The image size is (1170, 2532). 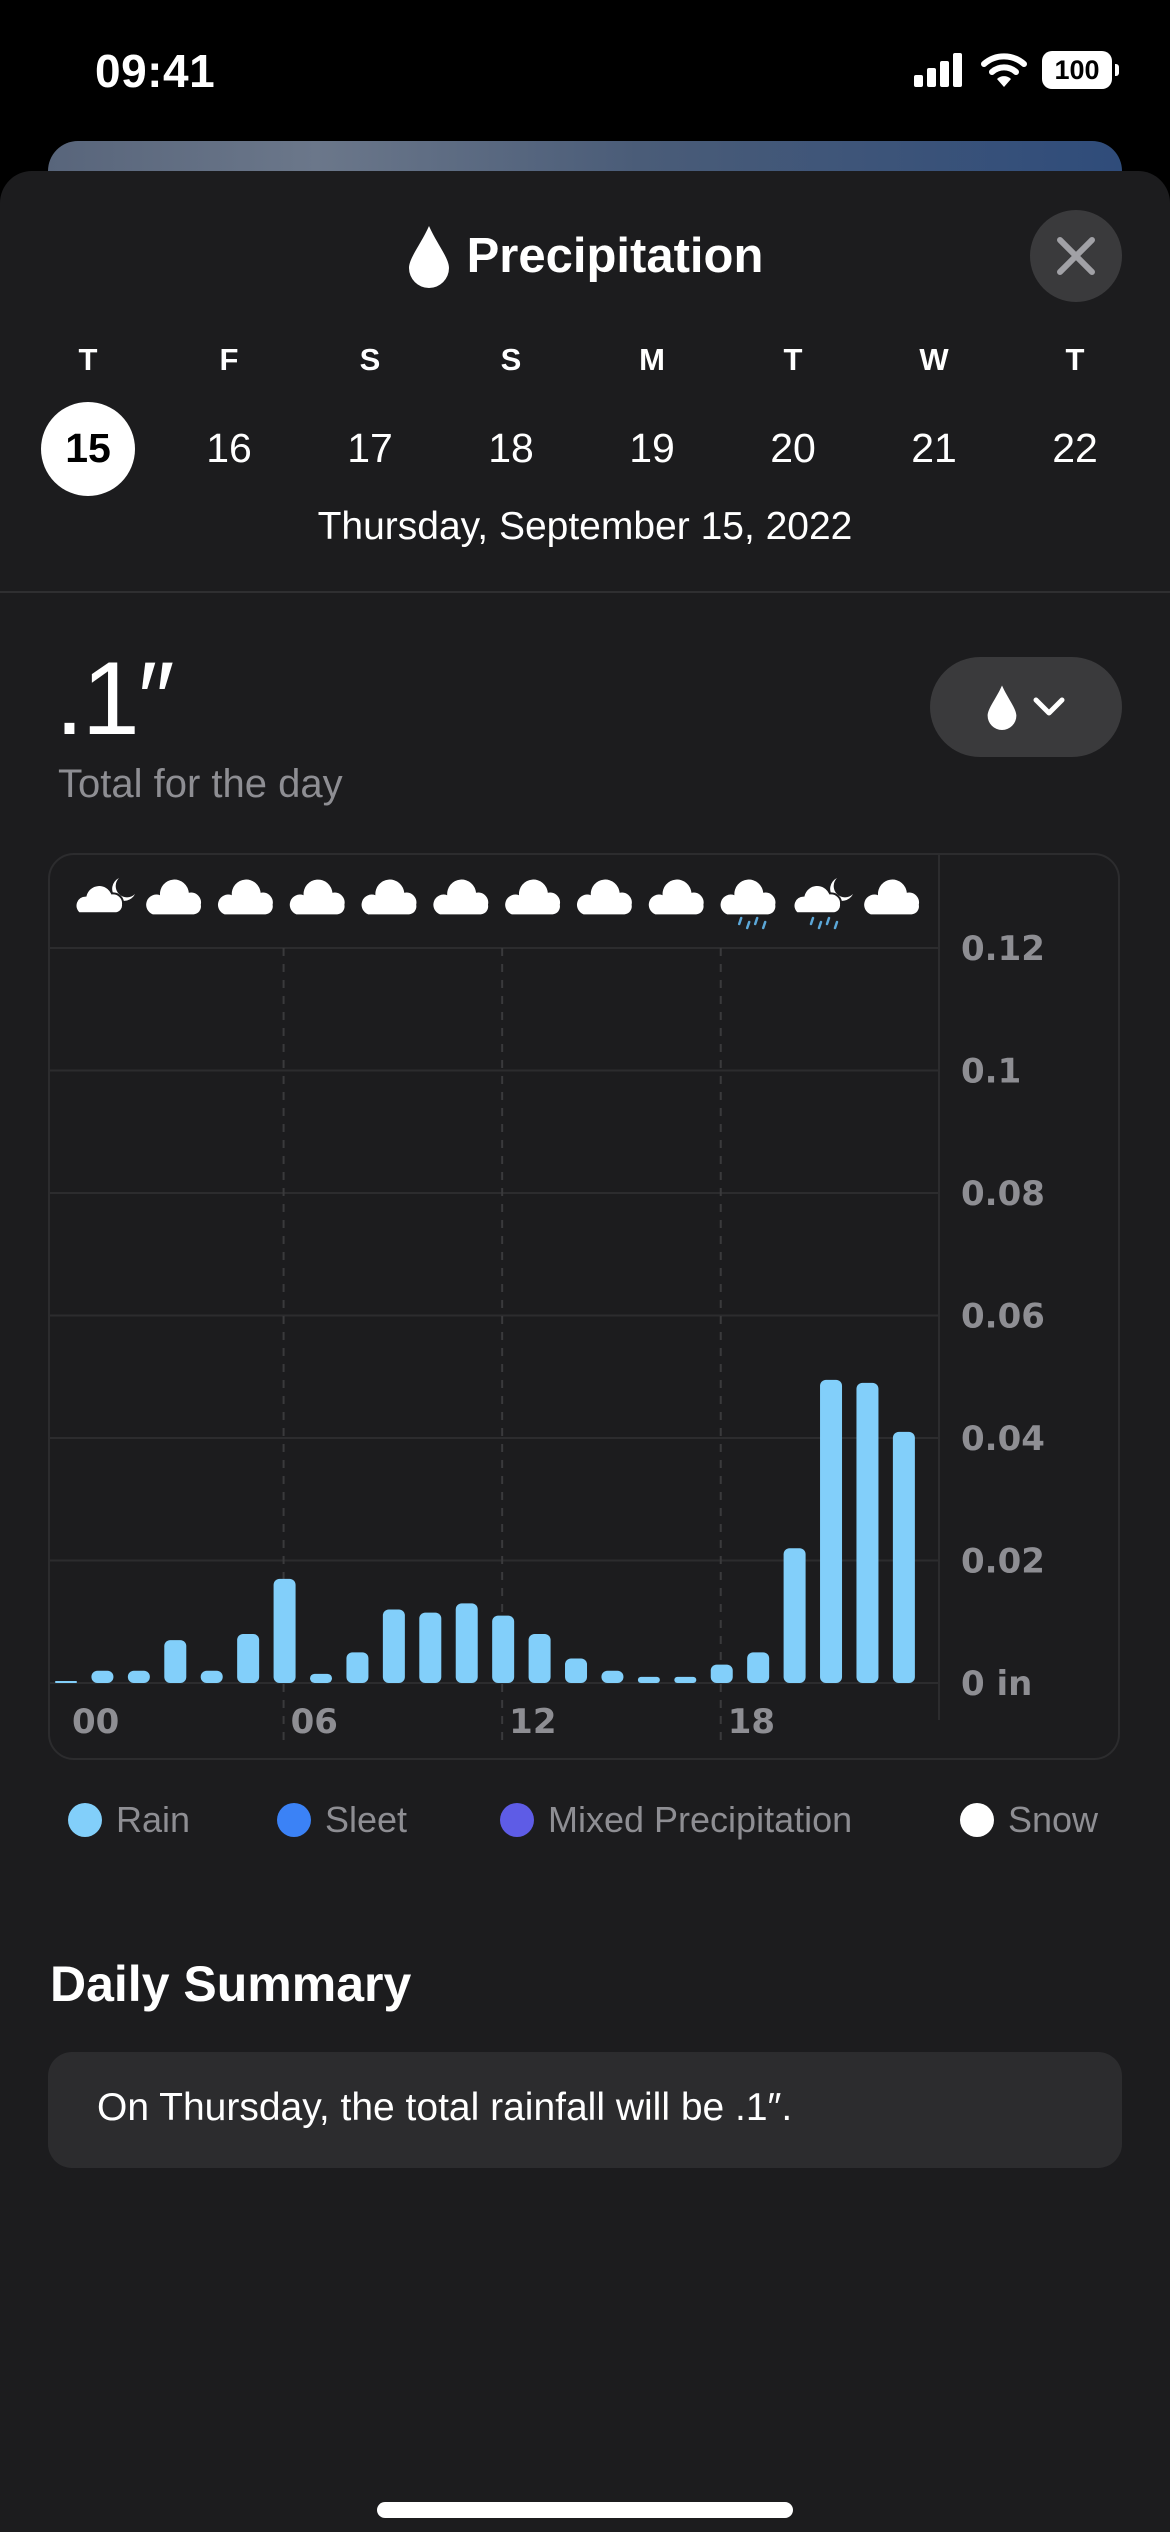 I want to click on daily-summary-heading: Daily Summary, so click(x=231, y=1984).